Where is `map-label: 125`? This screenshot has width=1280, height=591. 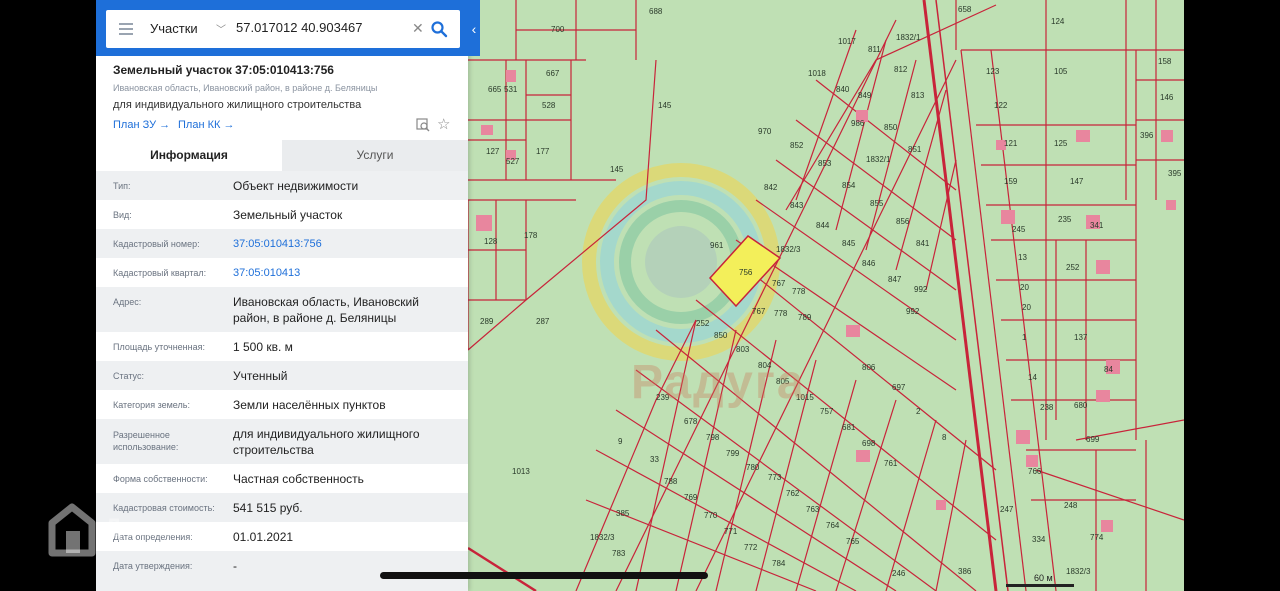 map-label: 125 is located at coordinates (1061, 143).